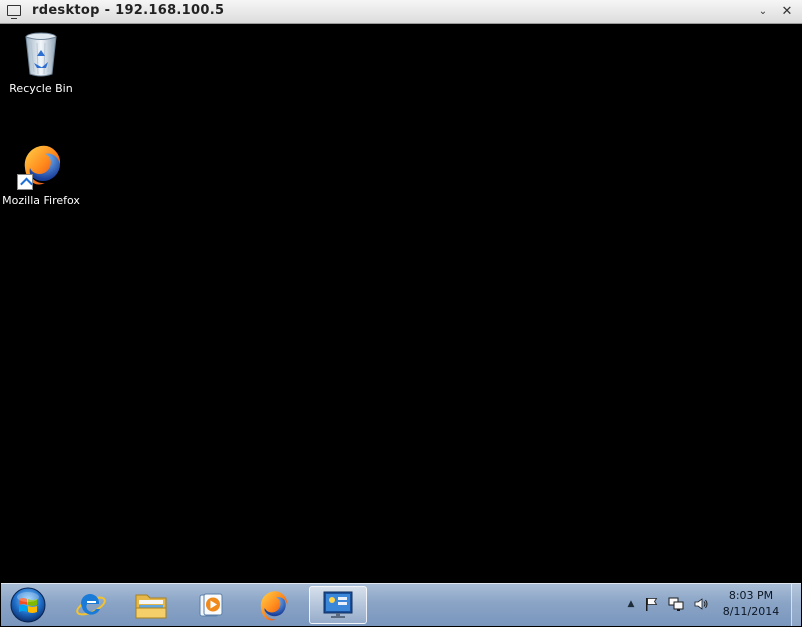 This screenshot has width=802, height=627. I want to click on title-bar: rdesktop - 192.168.100.5 ⌄ ✕, so click(401, 12).